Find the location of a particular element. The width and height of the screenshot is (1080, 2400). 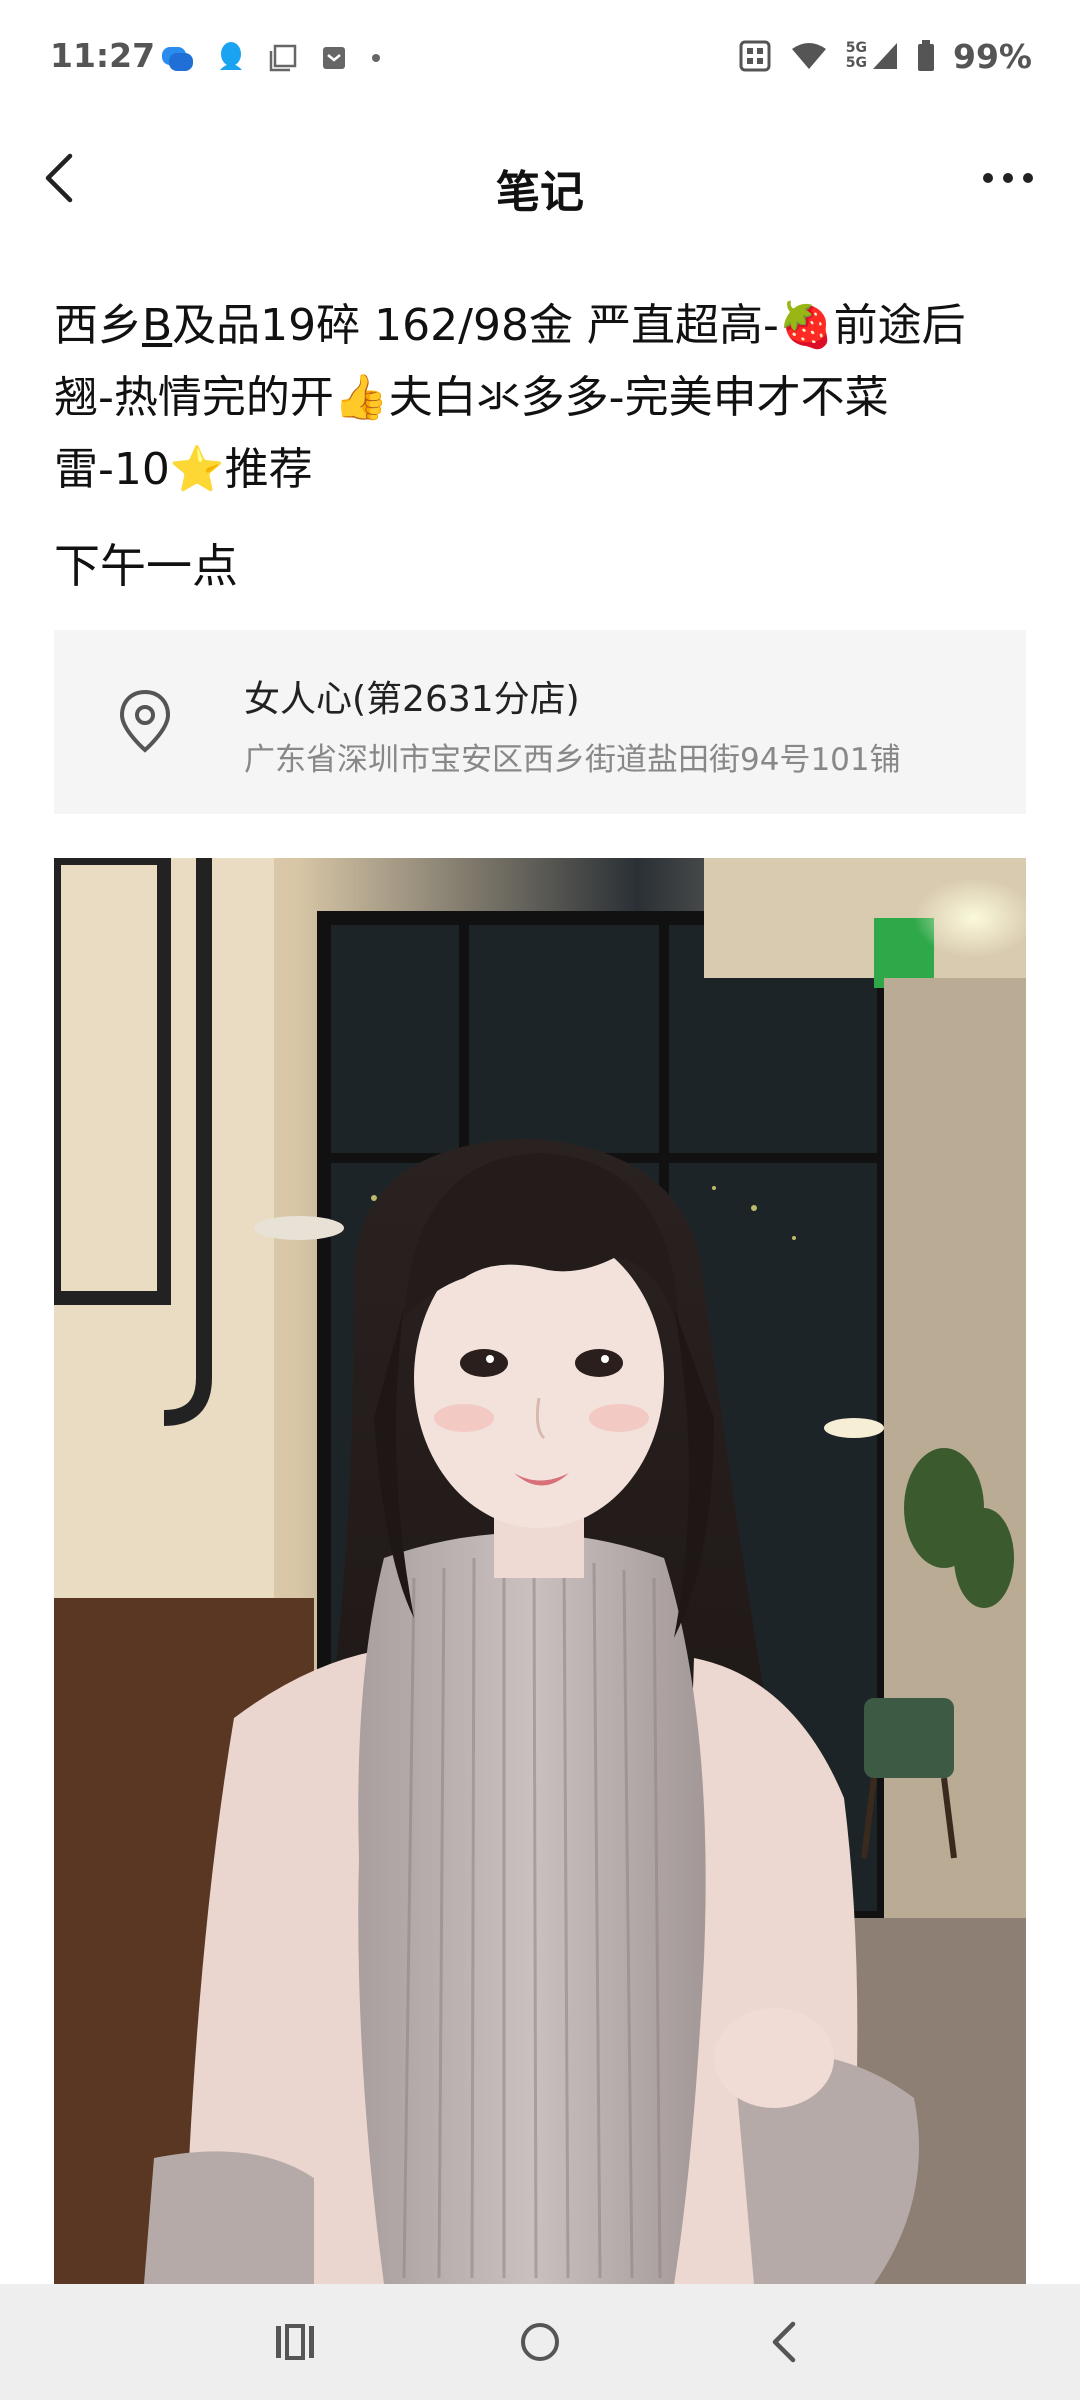

post-text-segment: 及品19碎 162/98金 严直超高- is located at coordinates (475, 325).